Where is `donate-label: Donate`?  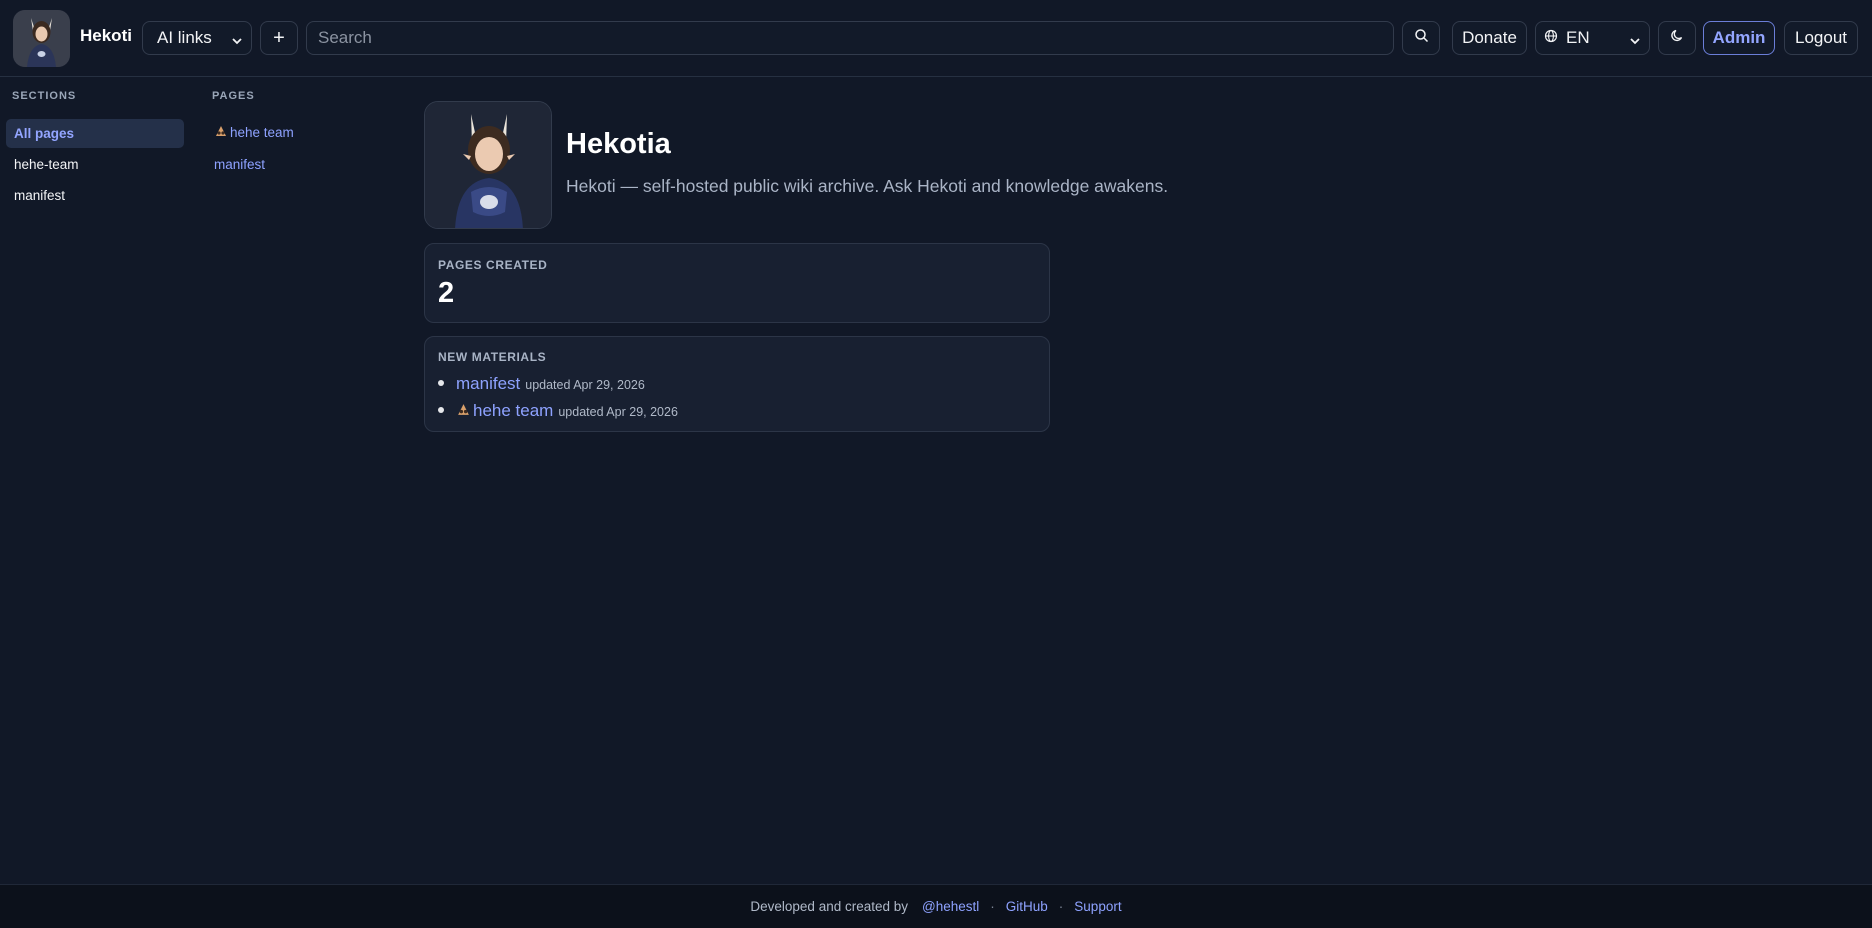
donate-label: Donate is located at coordinates (1489, 37).